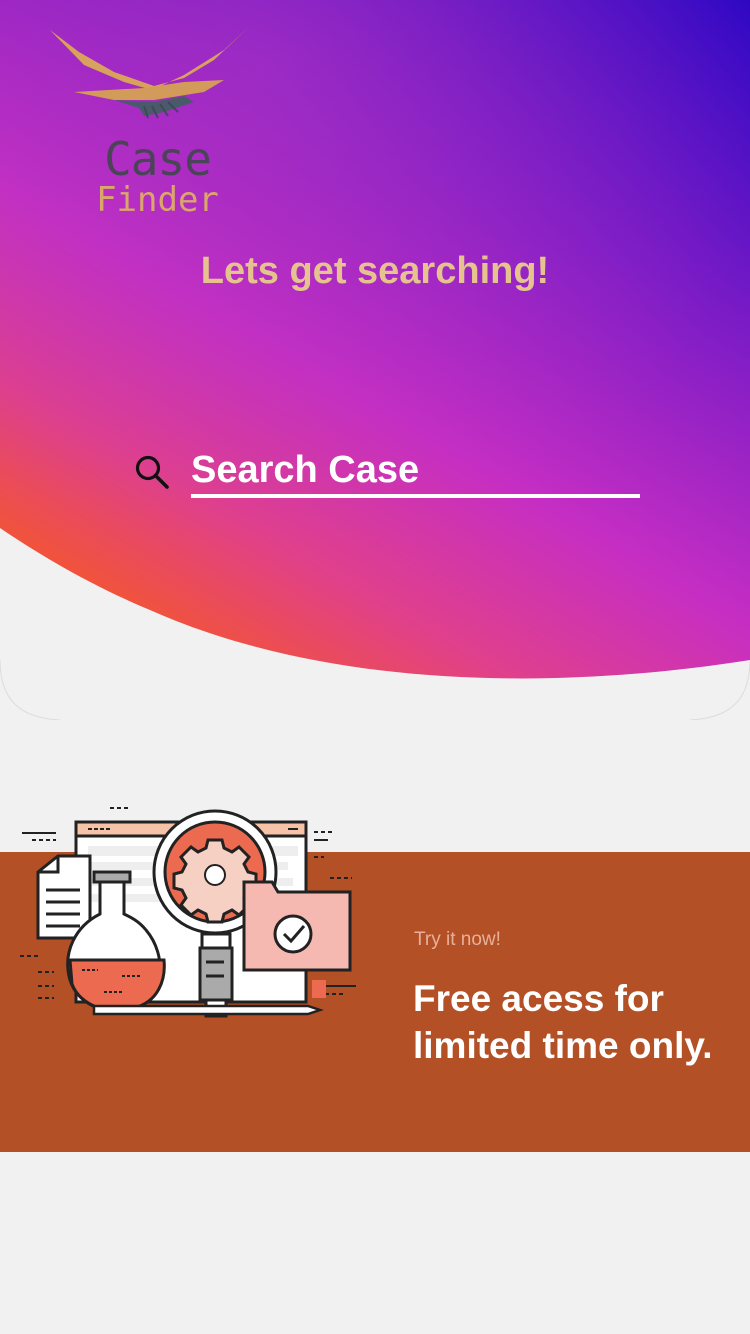 The image size is (750, 1334). Describe the element at coordinates (151, 122) in the screenshot. I see `case-finder-logo: Case Finder` at that location.